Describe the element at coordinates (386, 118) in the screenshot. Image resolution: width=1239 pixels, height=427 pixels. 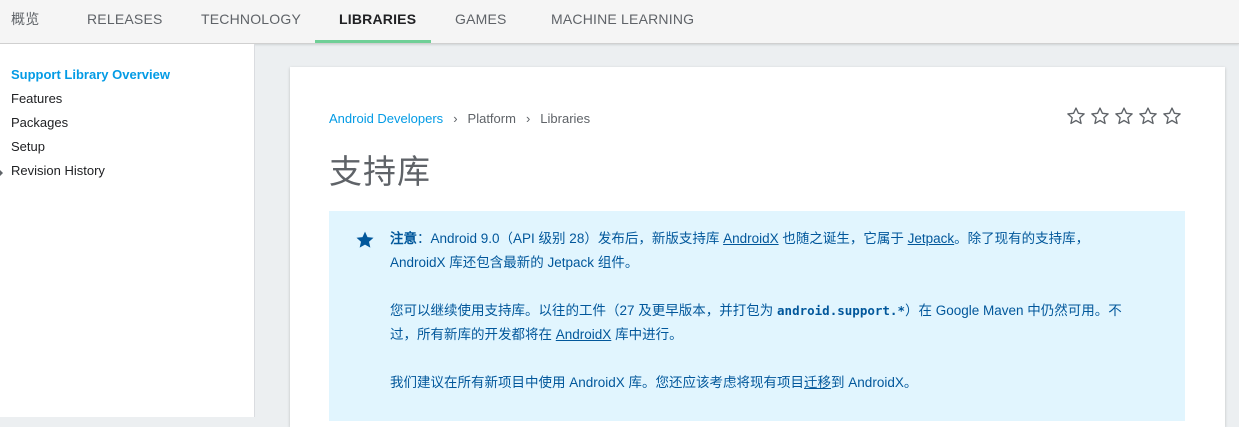
I see `breadcrumb-android-developers: Android Developers` at that location.